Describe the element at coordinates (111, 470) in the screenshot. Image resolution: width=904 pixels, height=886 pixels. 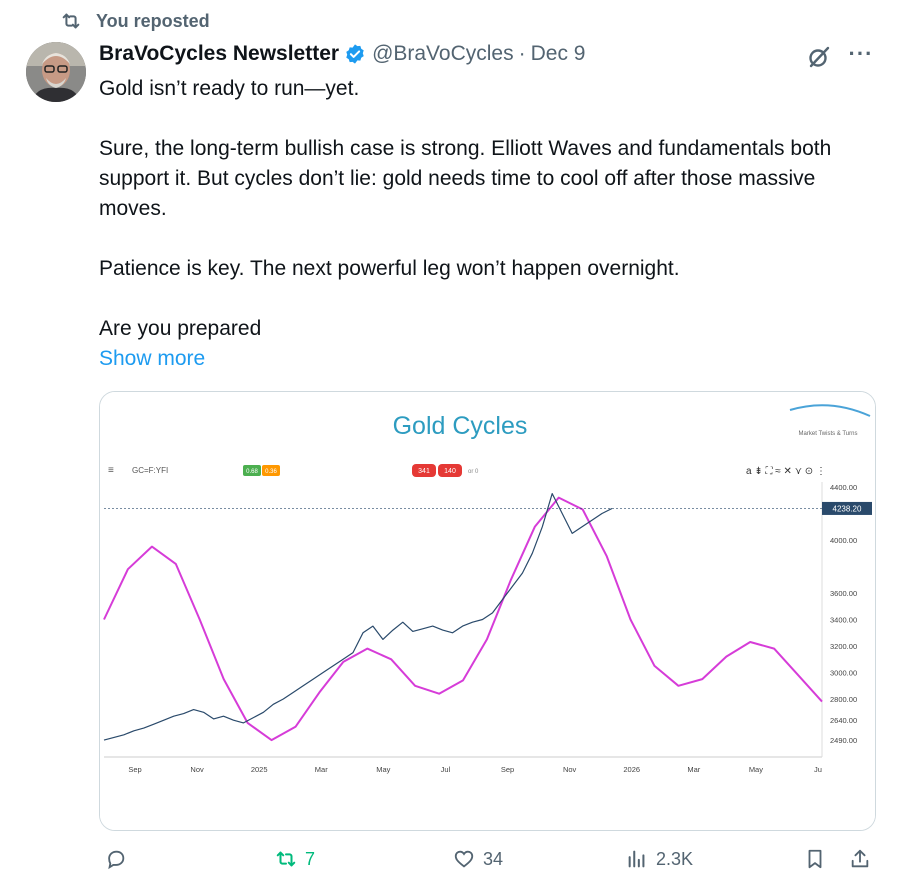
I see `menu-icon: ≡` at that location.